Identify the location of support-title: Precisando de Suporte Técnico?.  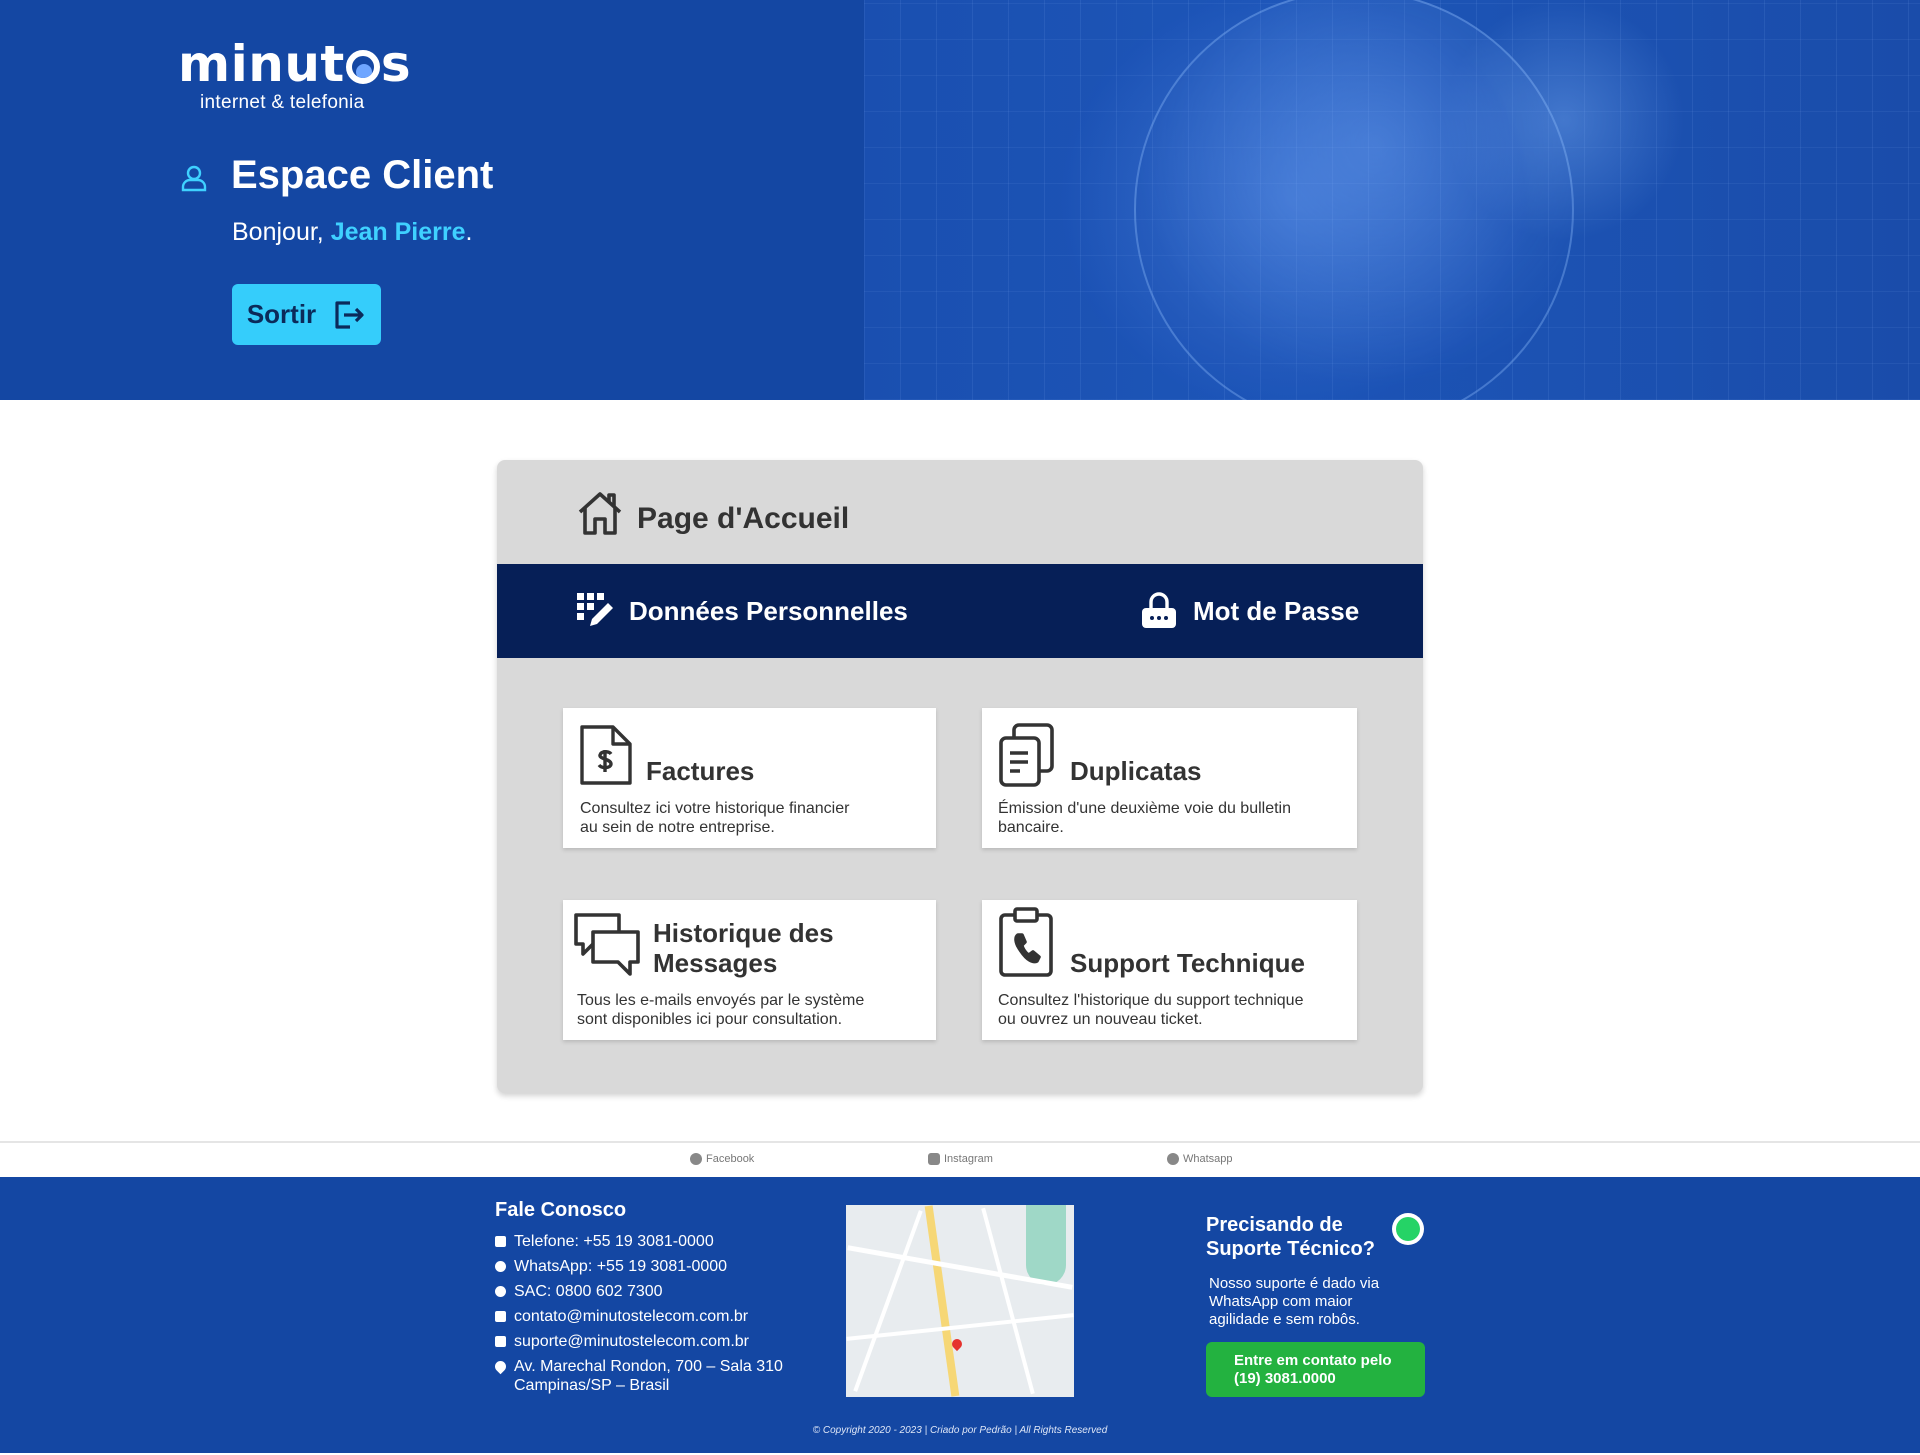
(1290, 1237).